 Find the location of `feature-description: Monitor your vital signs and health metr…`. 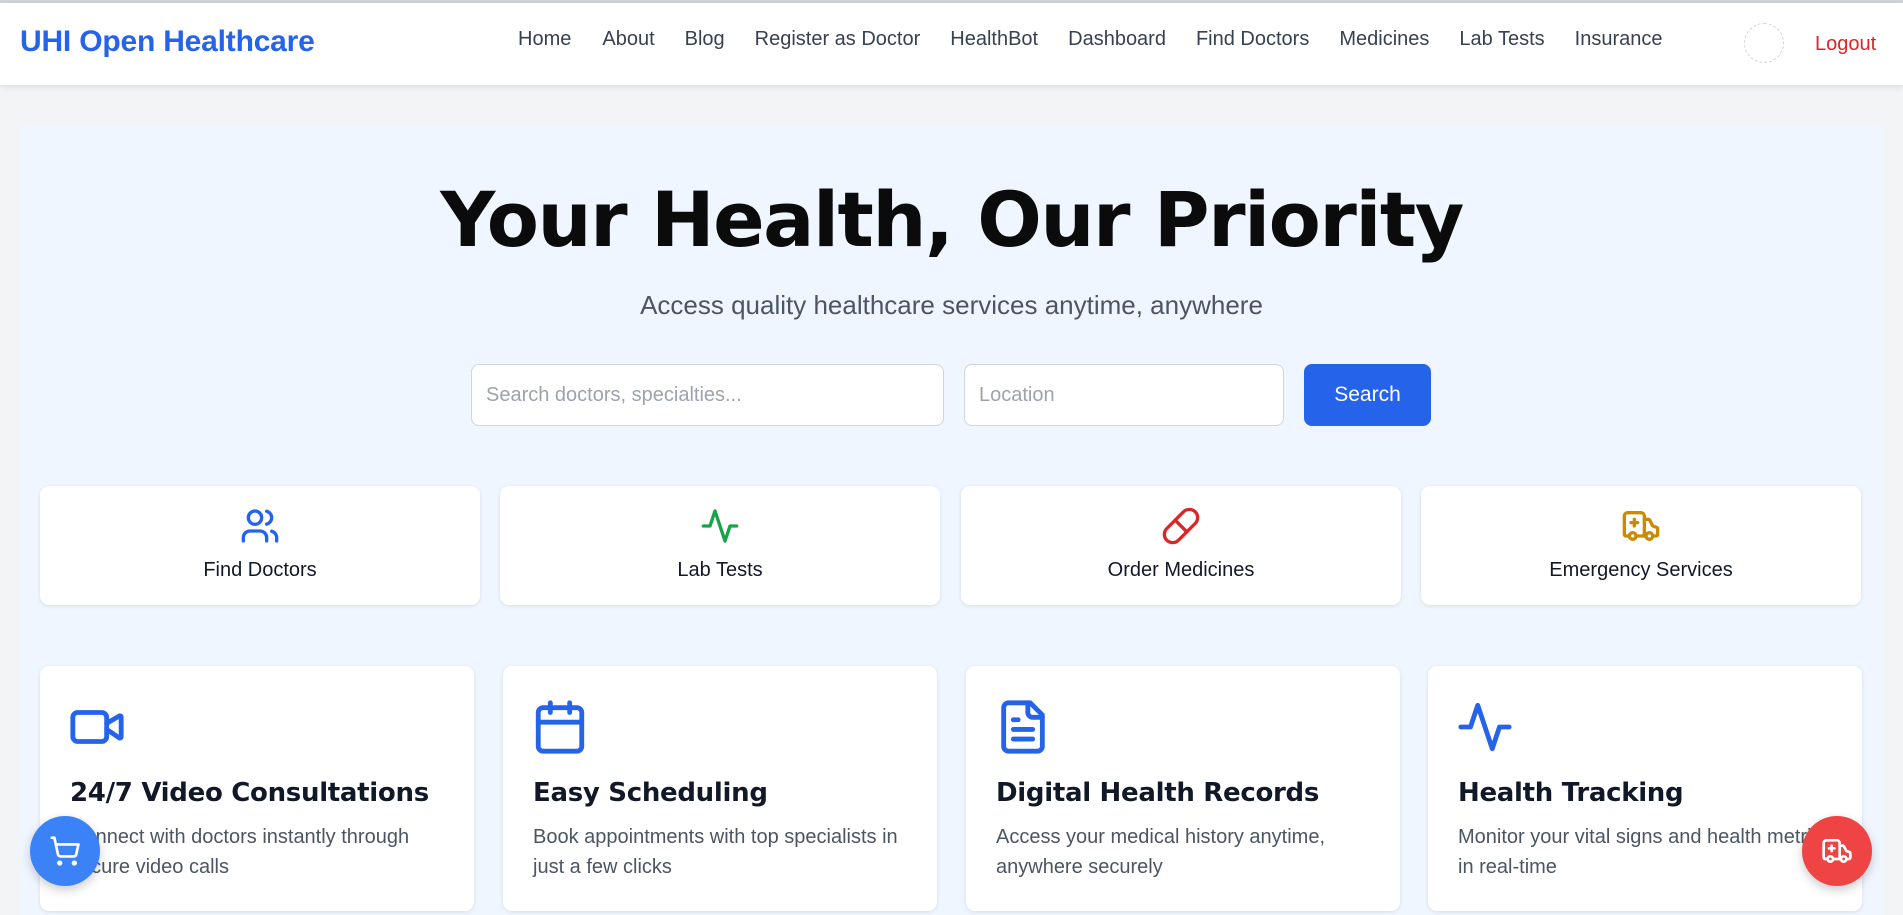

feature-description: Monitor your vital signs and health metr… is located at coordinates (1645, 852).